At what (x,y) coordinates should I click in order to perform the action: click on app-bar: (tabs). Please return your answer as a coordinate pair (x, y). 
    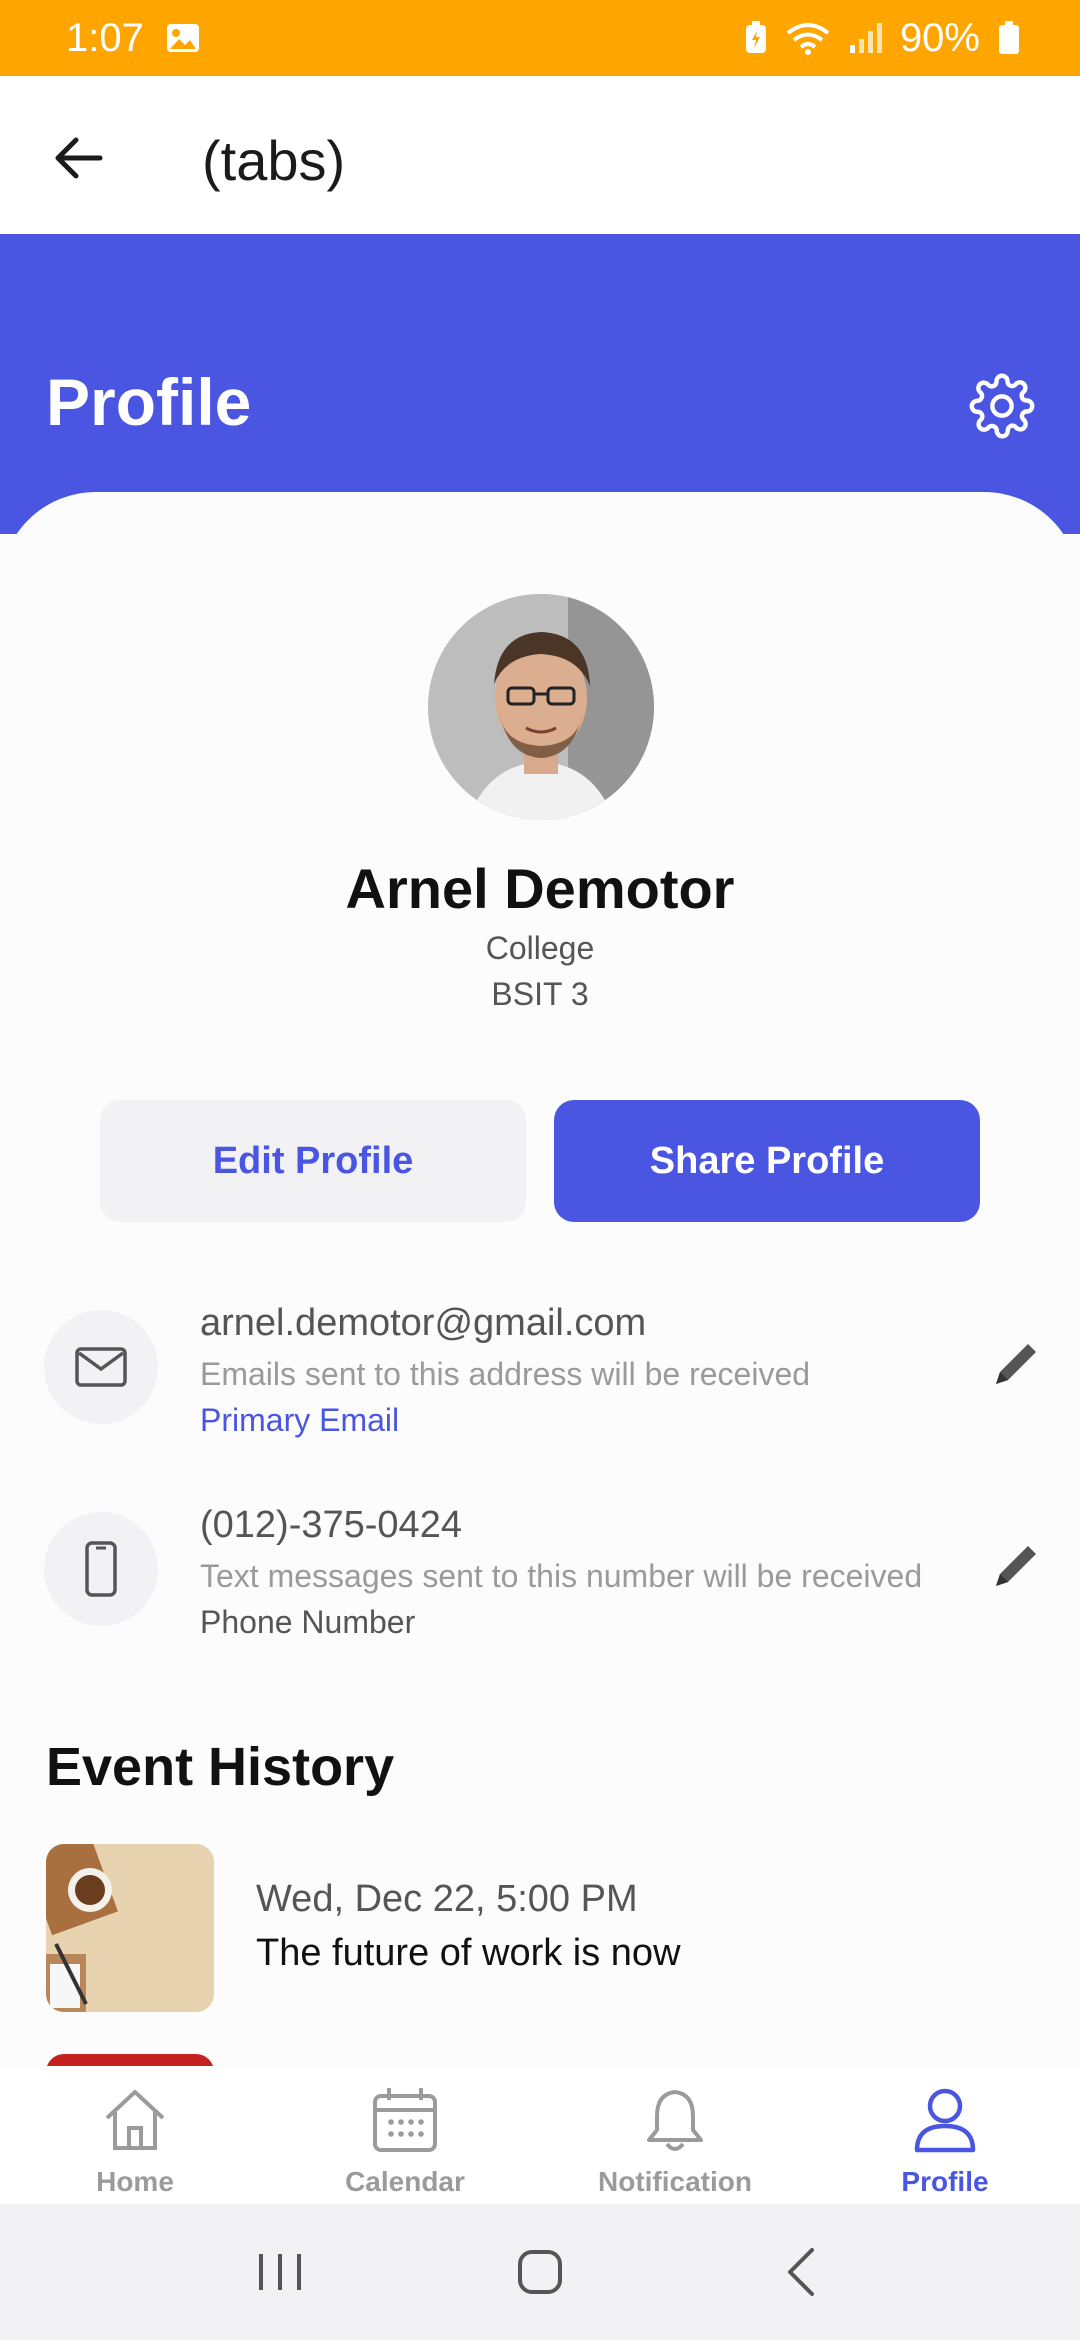
    Looking at the image, I should click on (540, 155).